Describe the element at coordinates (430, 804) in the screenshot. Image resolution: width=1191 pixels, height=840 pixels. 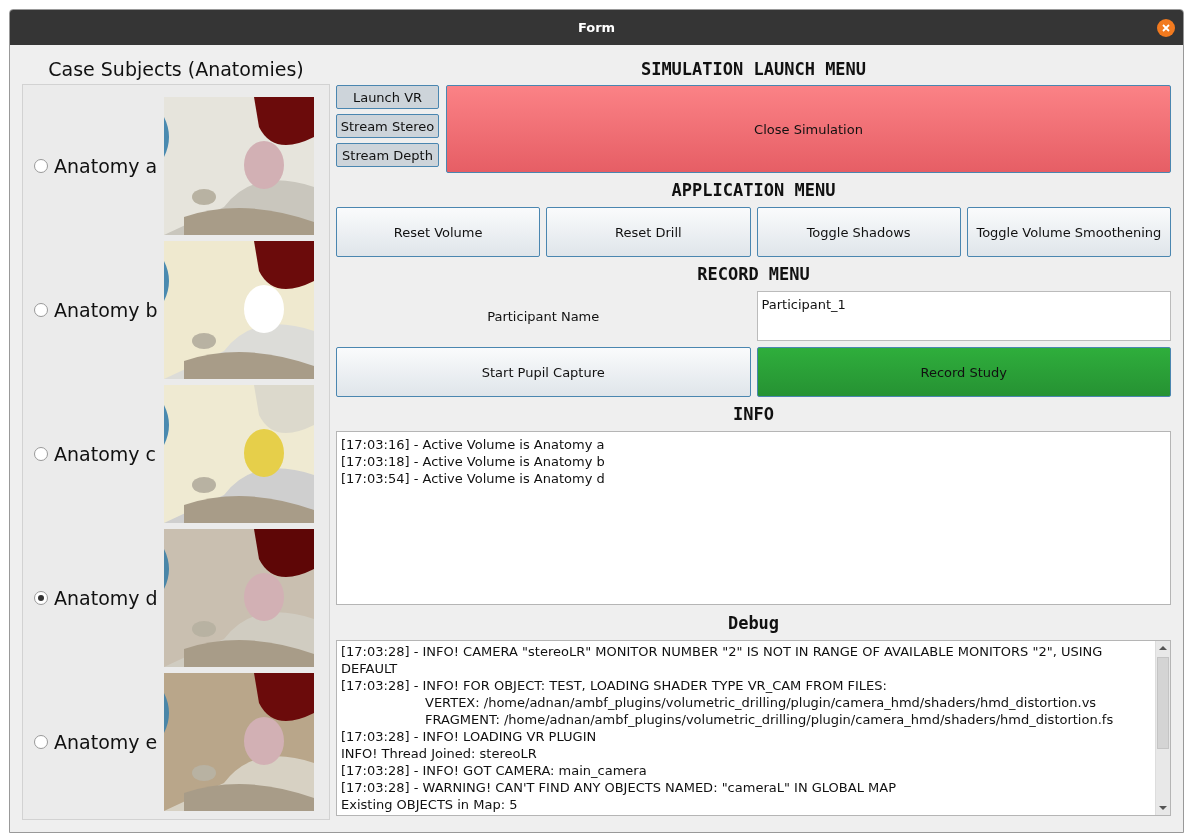
I see `log-line: Existing OBJECTS in Map: 5` at that location.